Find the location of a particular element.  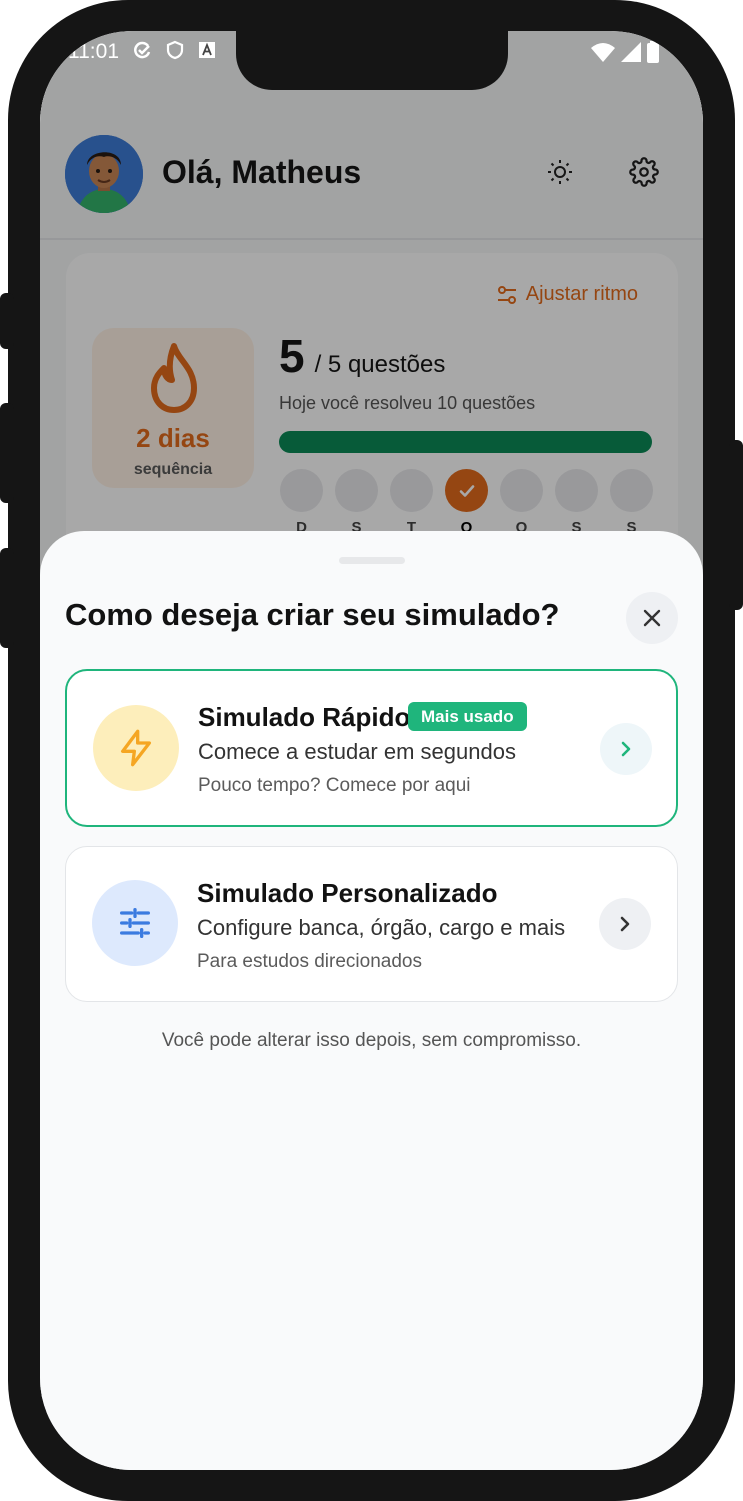

custom-option-arrow-button is located at coordinates (625, 924).